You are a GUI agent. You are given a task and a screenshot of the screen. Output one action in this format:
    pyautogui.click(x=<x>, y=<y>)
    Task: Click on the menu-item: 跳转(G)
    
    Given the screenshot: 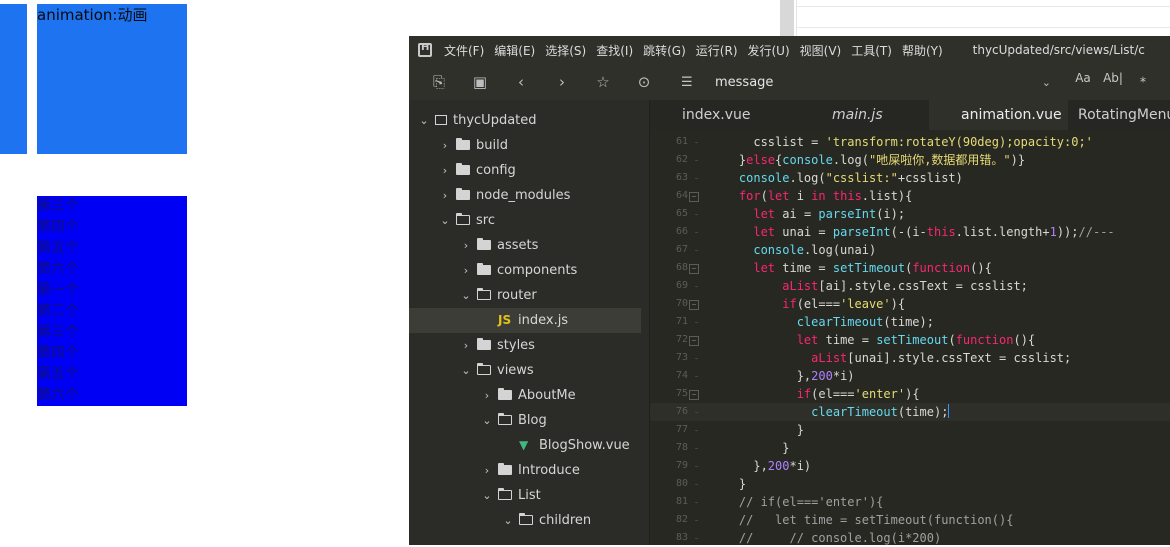 What is the action you would take?
    pyautogui.click(x=664, y=50)
    